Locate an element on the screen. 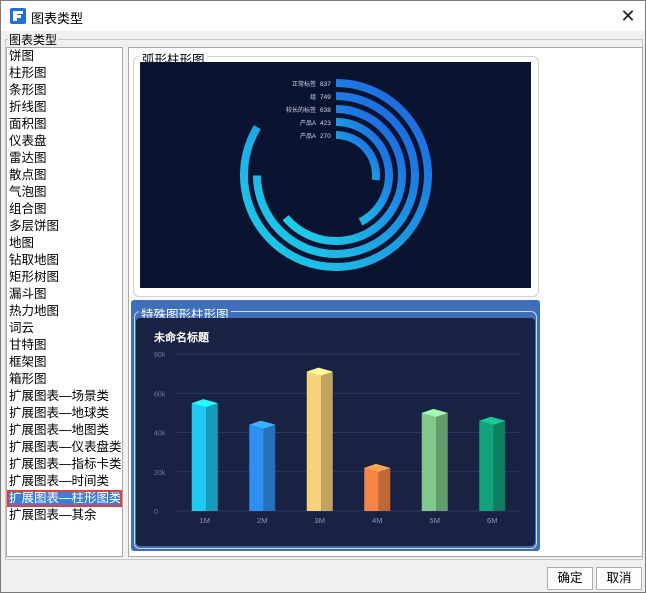  chart-type-item: 矩形树图 is located at coordinates (64, 277).